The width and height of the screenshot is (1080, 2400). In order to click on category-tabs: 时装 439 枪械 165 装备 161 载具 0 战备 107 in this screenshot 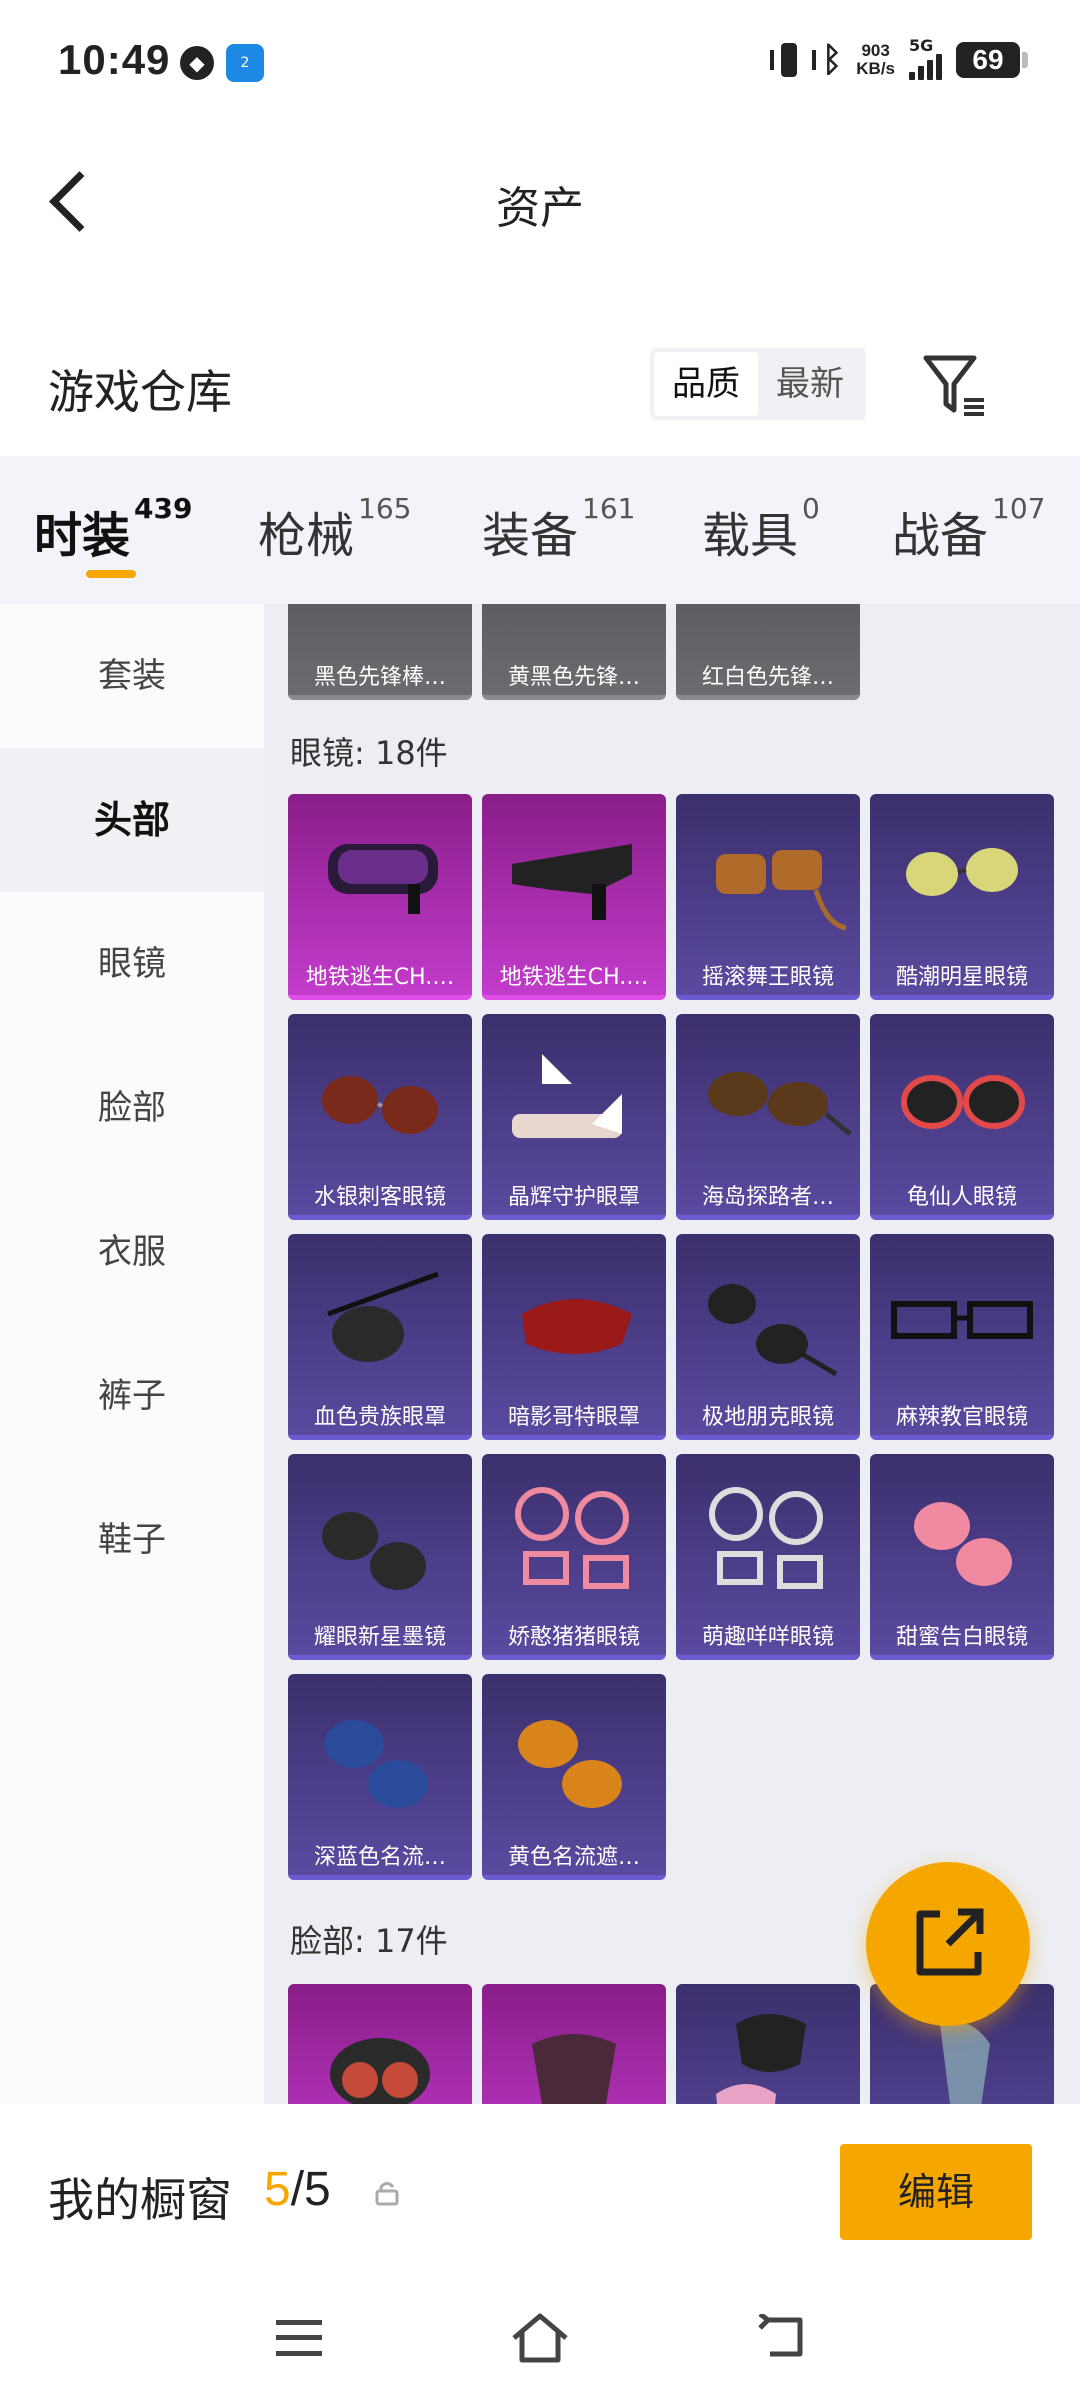, I will do `click(540, 530)`.